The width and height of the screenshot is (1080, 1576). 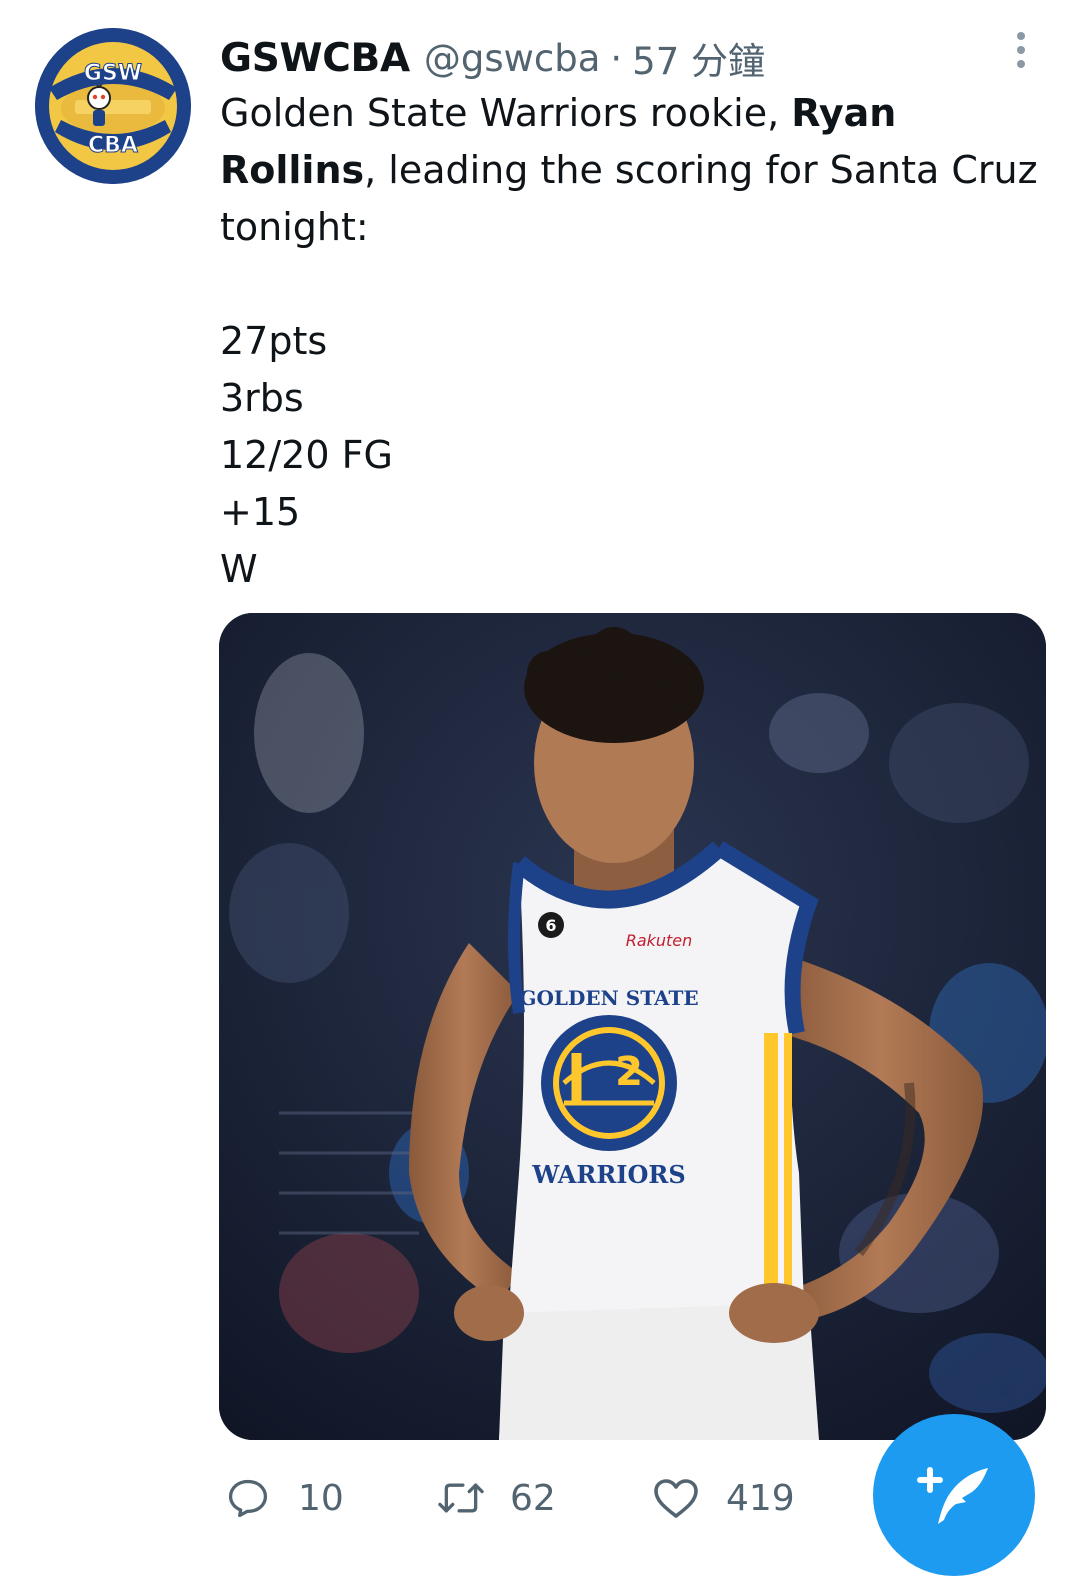 I want to click on reply-button: 10, so click(x=285, y=1498).